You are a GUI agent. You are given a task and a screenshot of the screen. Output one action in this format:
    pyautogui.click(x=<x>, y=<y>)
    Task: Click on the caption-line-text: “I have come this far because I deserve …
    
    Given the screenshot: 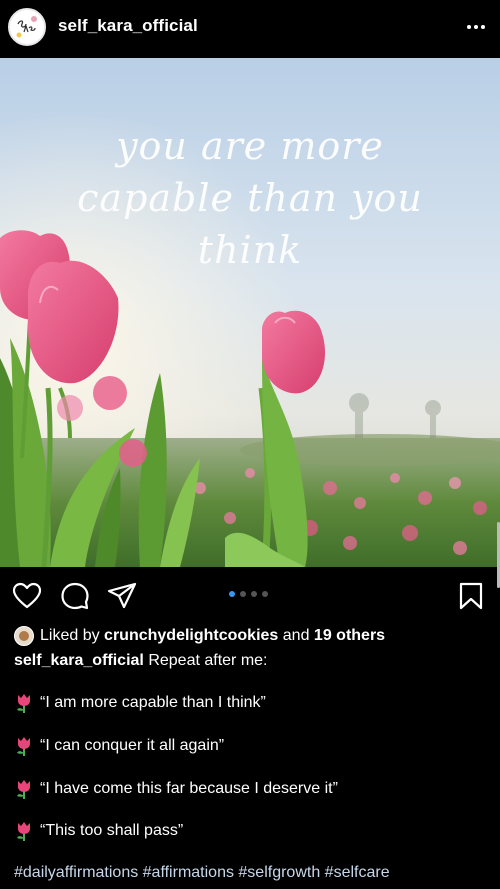 What is the action you would take?
    pyautogui.click(x=189, y=788)
    